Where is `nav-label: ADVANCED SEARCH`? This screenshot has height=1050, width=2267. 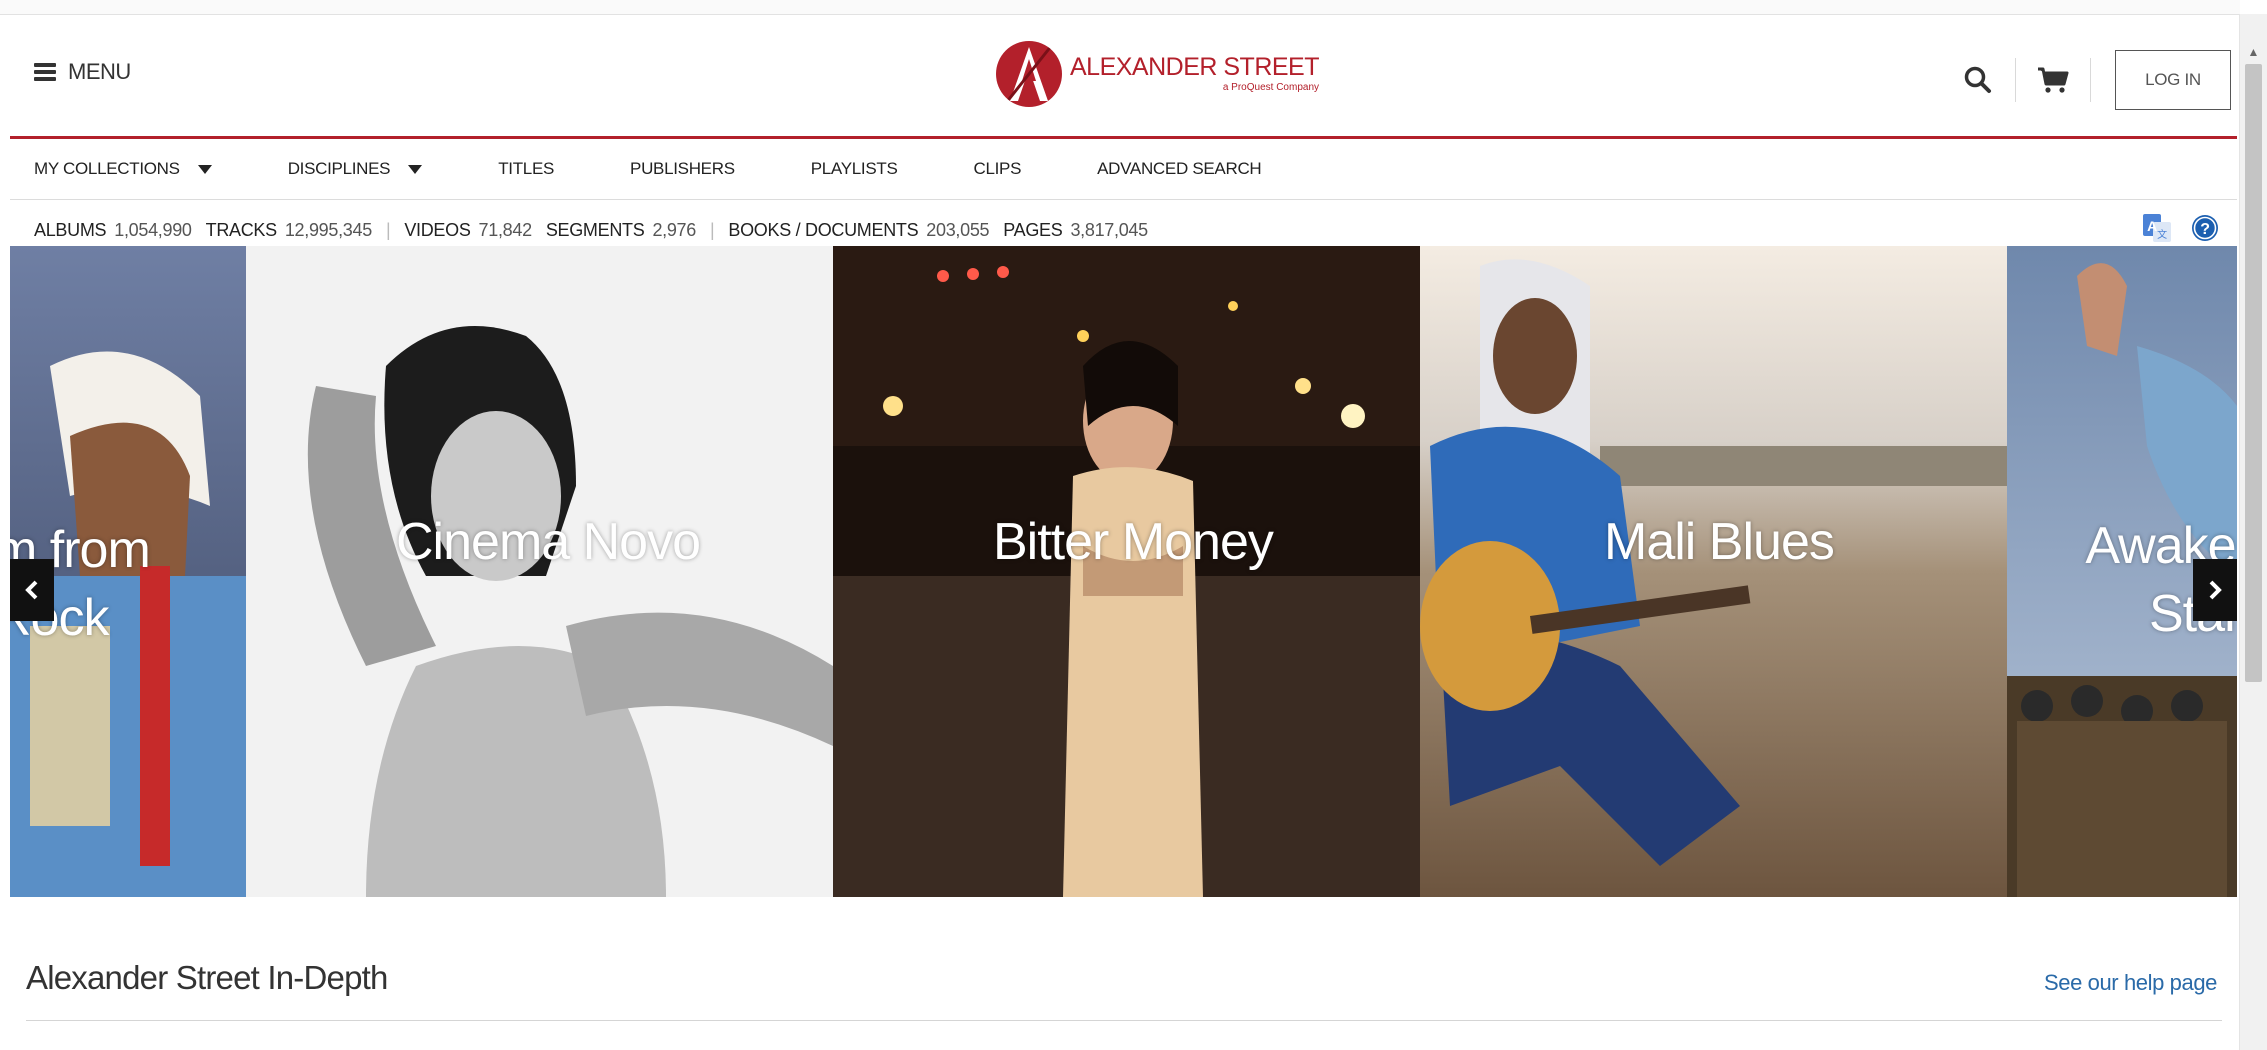
nav-label: ADVANCED SEARCH is located at coordinates (1179, 168).